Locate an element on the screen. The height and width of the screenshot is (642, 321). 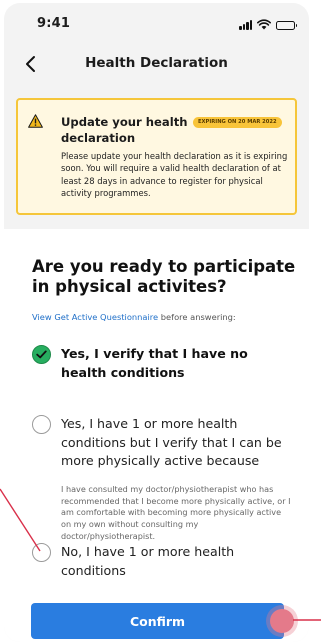
check-icon is located at coordinates (41, 354).